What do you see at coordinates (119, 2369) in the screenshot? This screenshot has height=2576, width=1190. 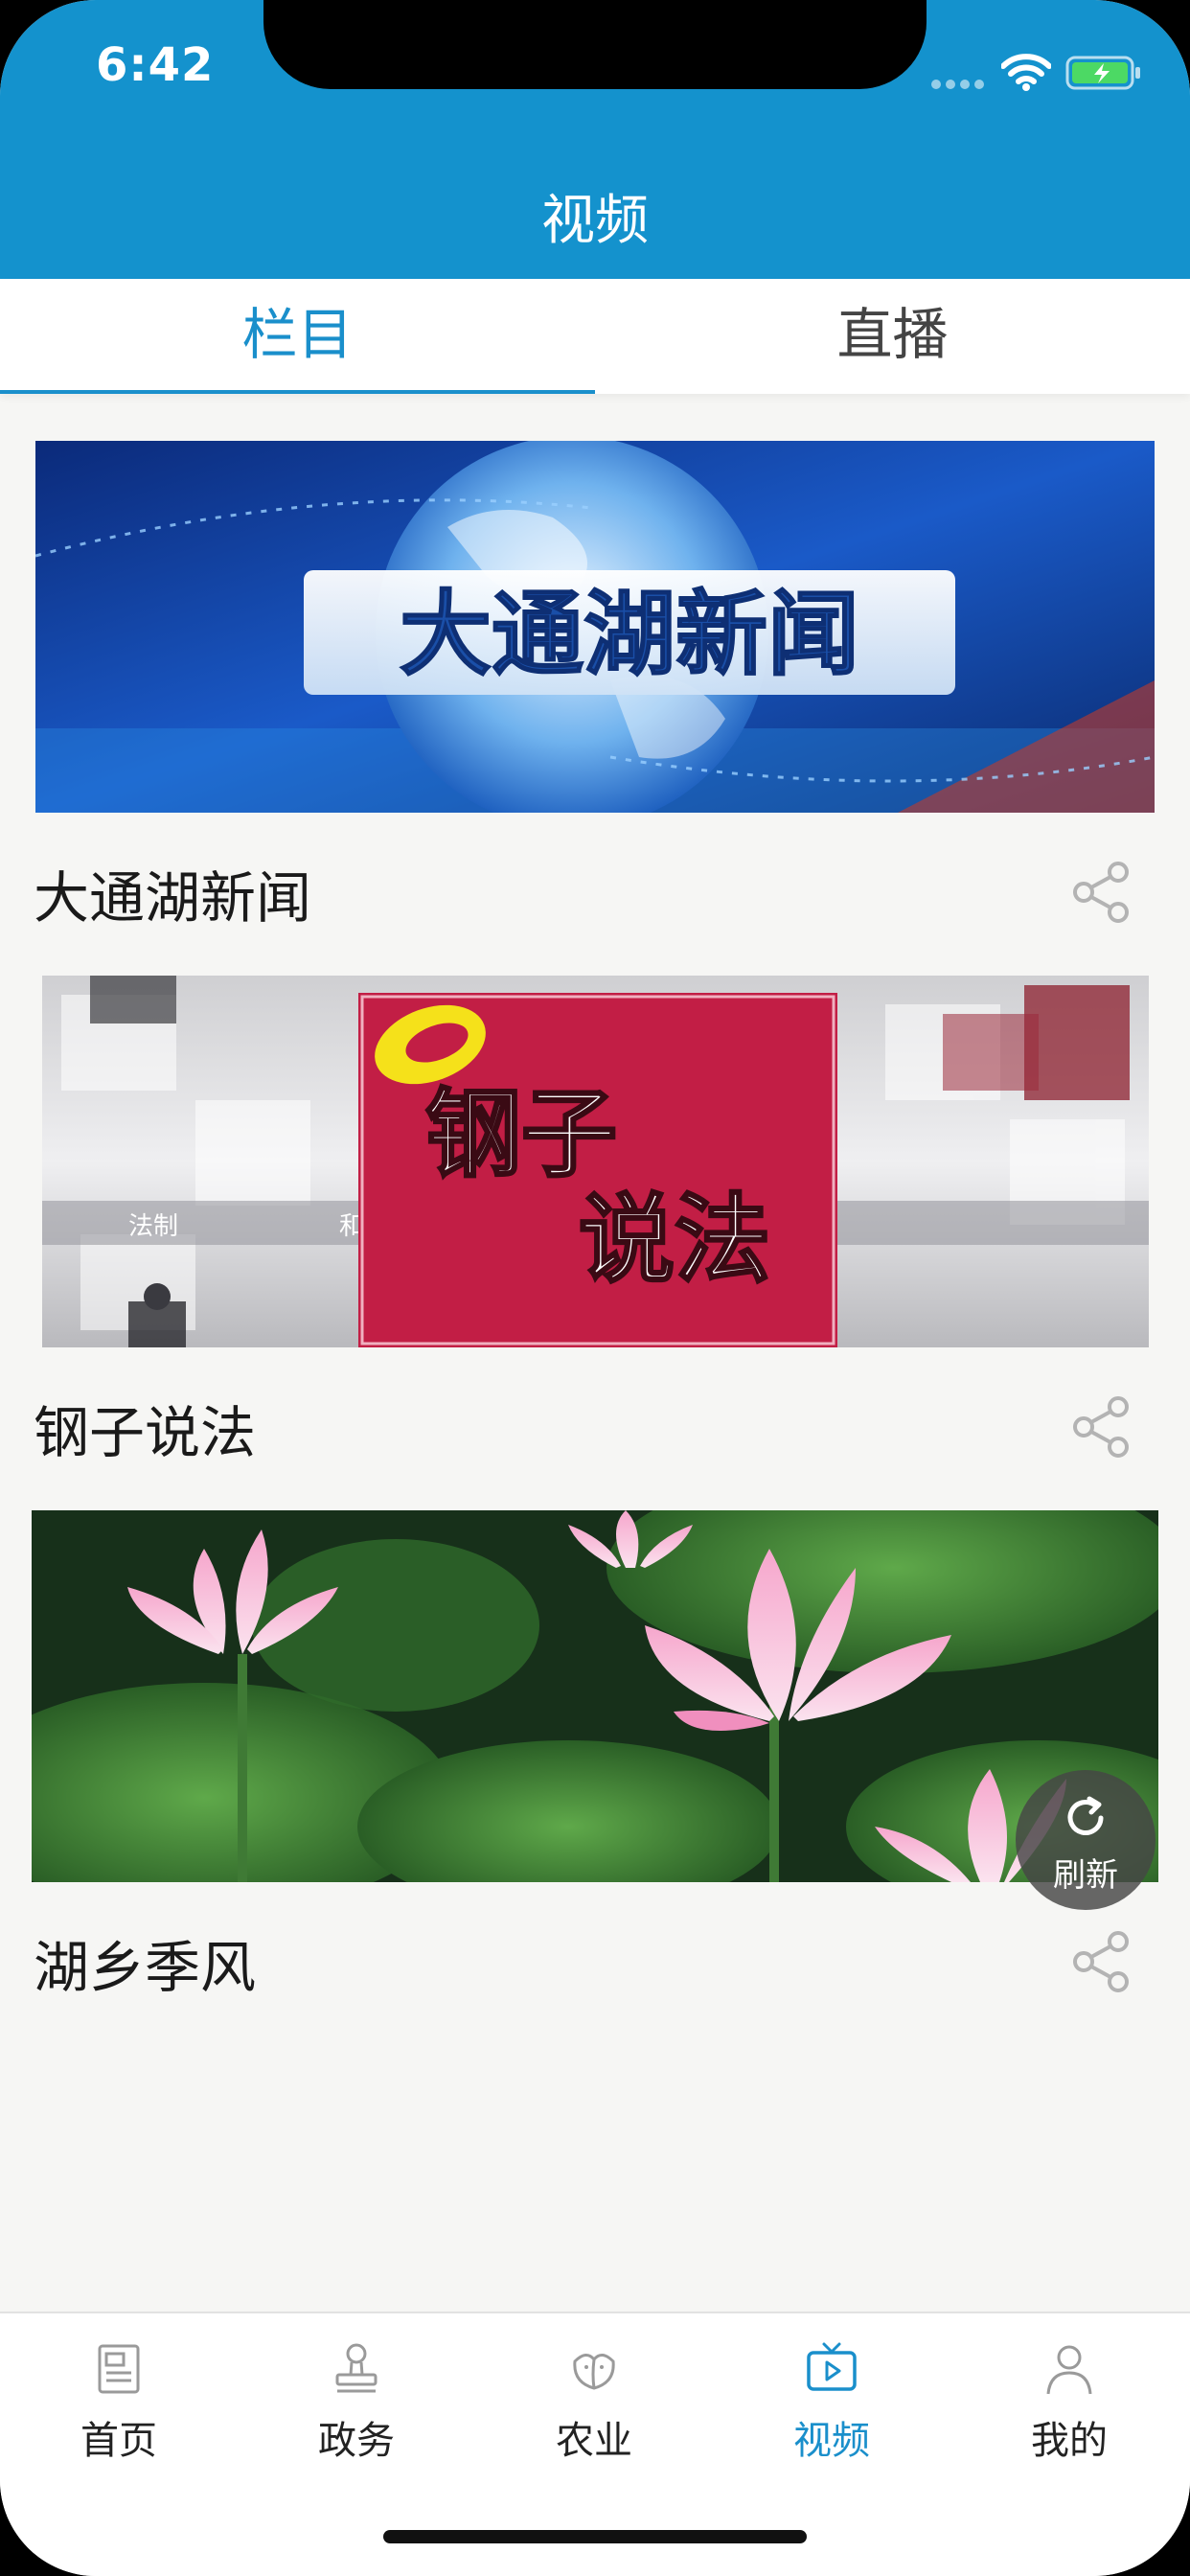 I see `newspaper-icon` at bounding box center [119, 2369].